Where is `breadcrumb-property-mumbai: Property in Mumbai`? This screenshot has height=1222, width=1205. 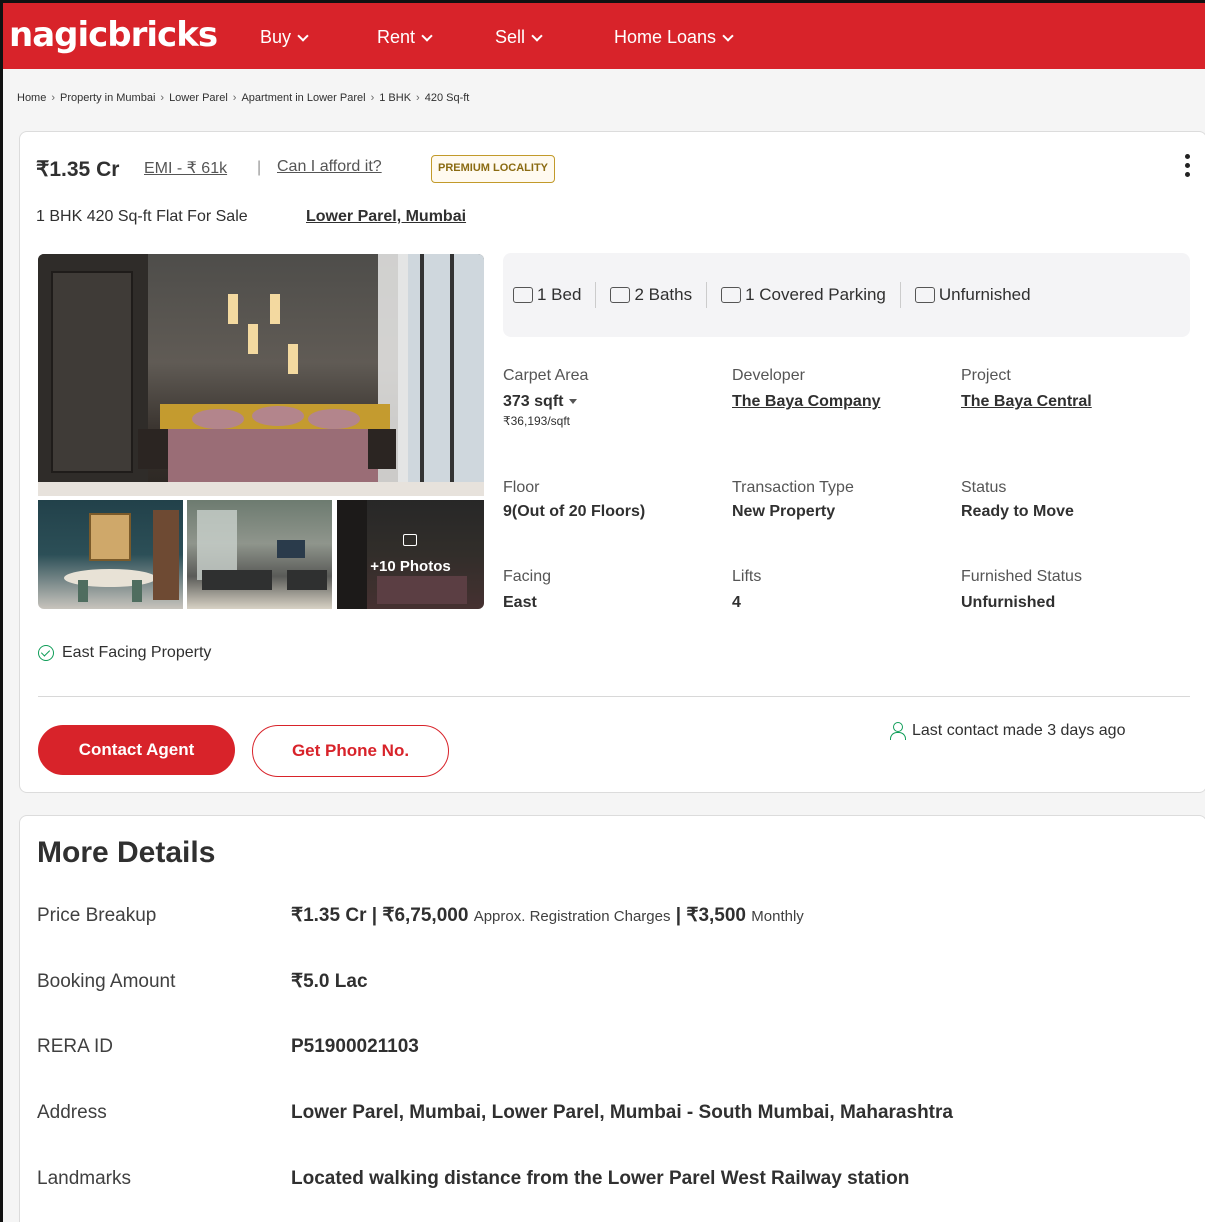 breadcrumb-property-mumbai: Property in Mumbai is located at coordinates (107, 98).